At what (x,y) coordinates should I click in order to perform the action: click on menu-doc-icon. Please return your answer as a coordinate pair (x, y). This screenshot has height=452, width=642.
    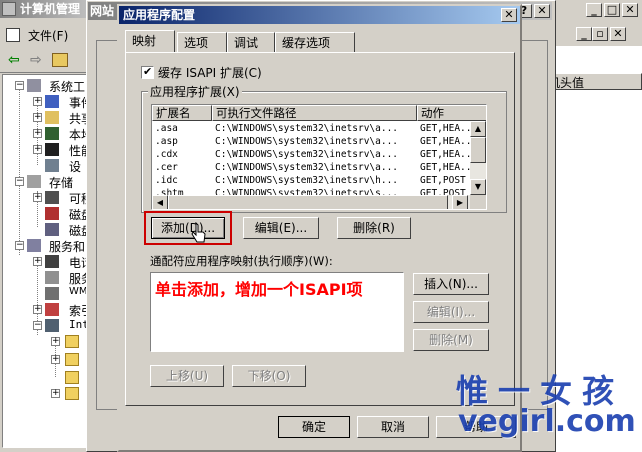
    Looking at the image, I should click on (13, 35).